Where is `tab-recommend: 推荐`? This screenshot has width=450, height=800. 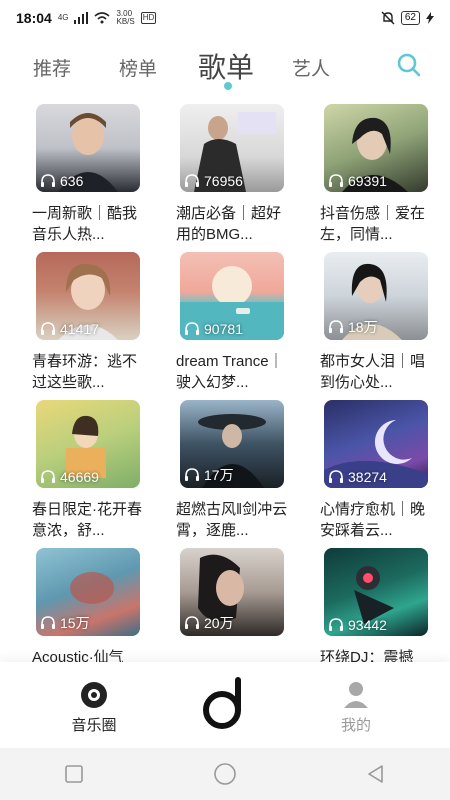
tab-recommend: 推荐 is located at coordinates (52, 67).